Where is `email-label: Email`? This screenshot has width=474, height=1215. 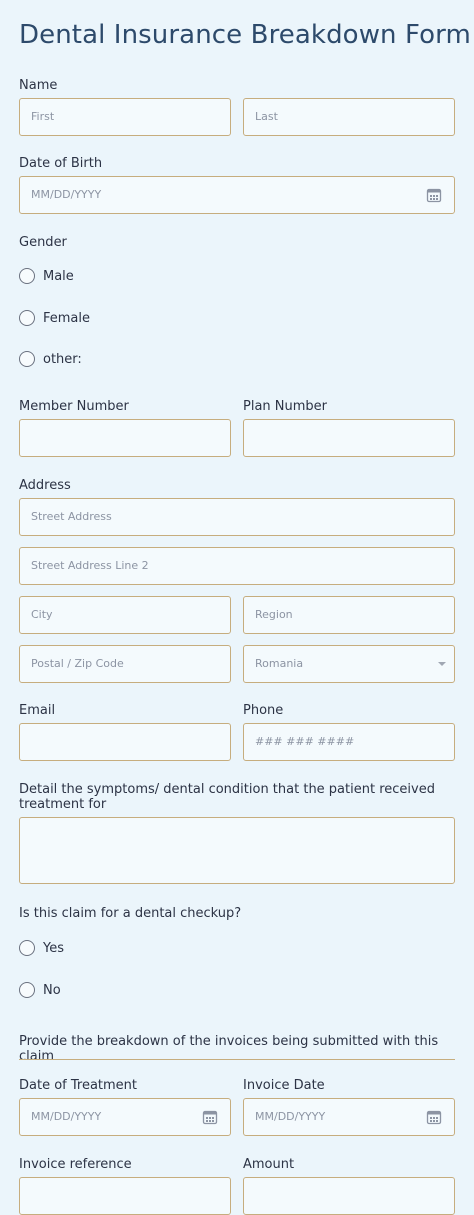 email-label: Email is located at coordinates (37, 710).